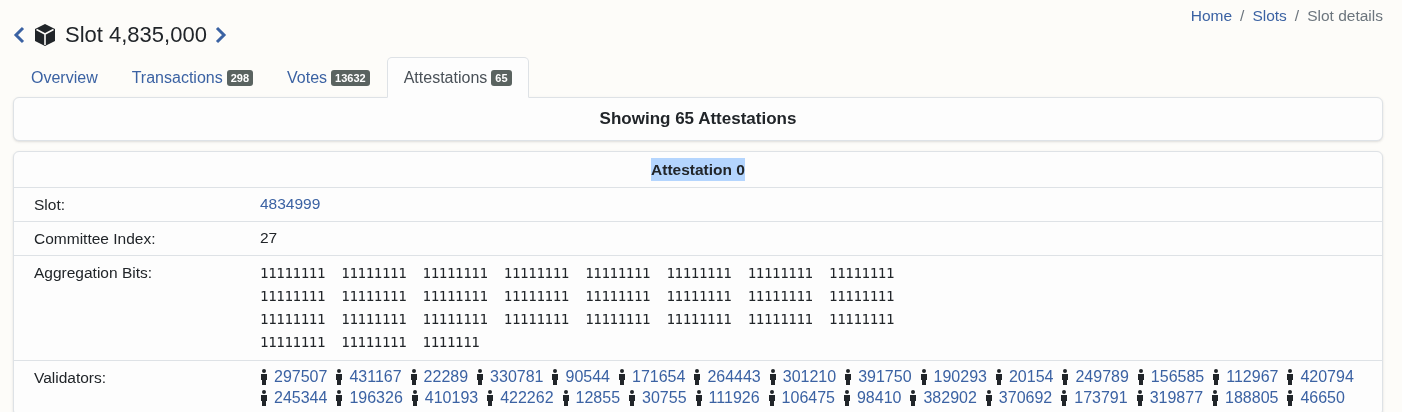 This screenshot has width=1402, height=412. Describe the element at coordinates (240, 77) in the screenshot. I see `count-badge: 298` at that location.